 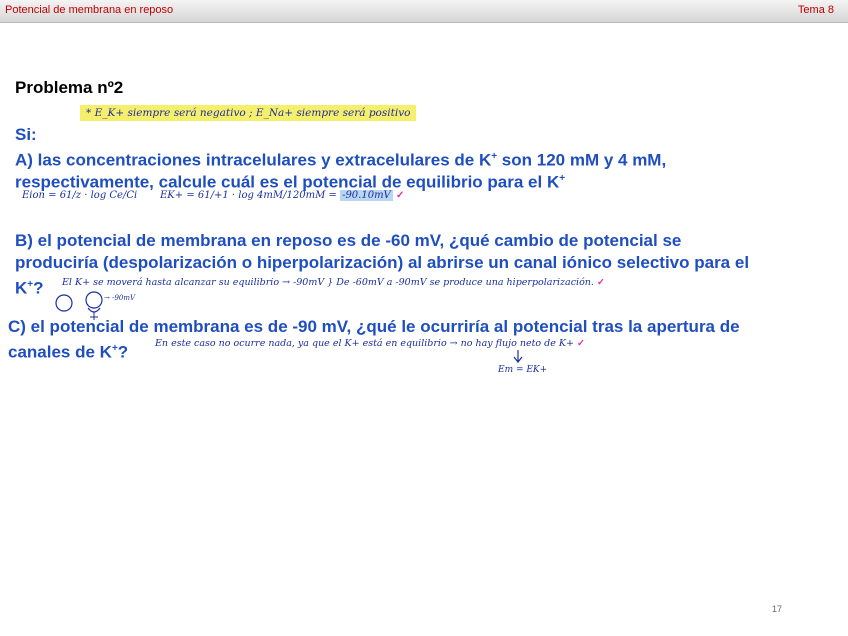 I want to click on answer-c-sub: Em = EK+, so click(x=523, y=370).